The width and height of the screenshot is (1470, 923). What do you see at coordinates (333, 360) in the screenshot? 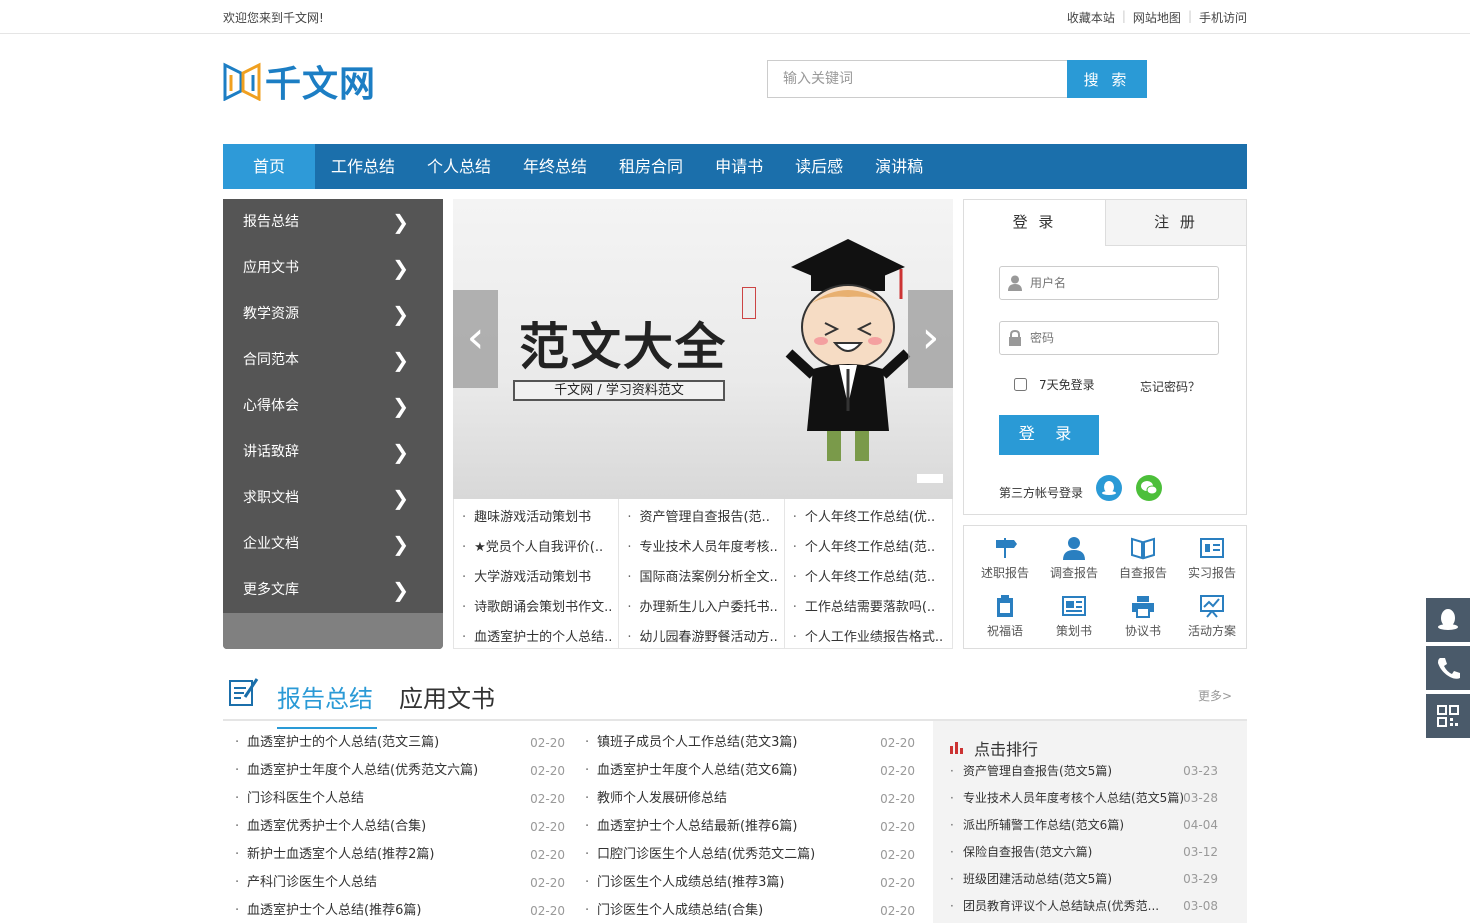
I see `category-item: 合同范本 ❯` at bounding box center [333, 360].